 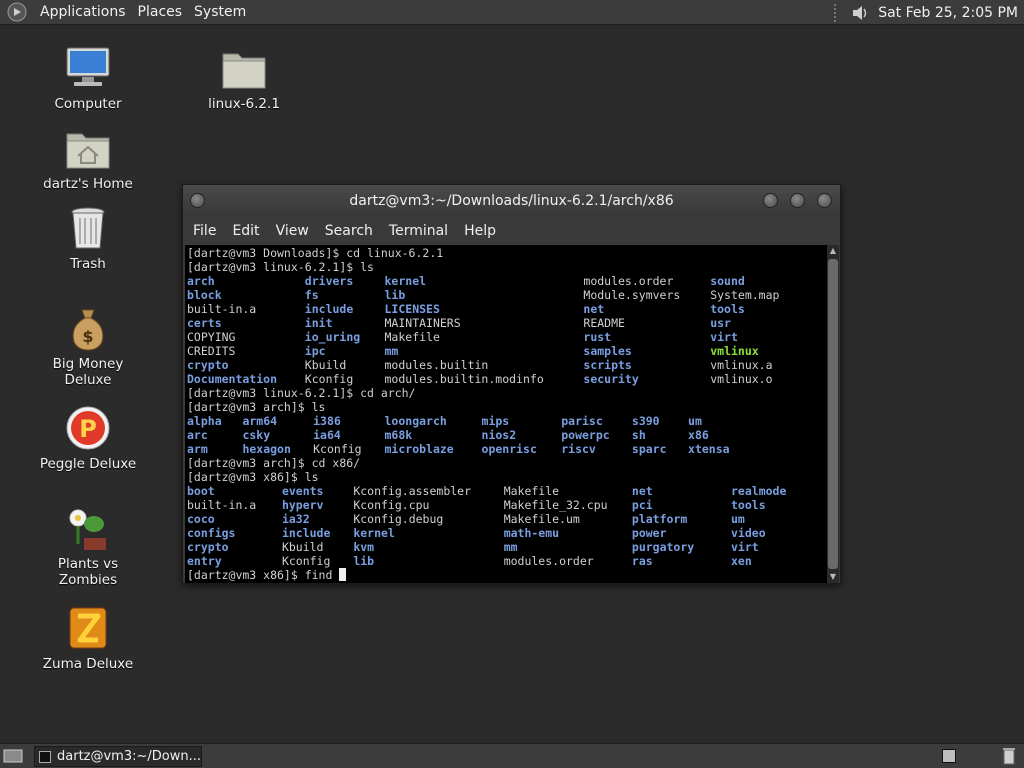 I want to click on ls-entry: virt, so click(x=745, y=547).